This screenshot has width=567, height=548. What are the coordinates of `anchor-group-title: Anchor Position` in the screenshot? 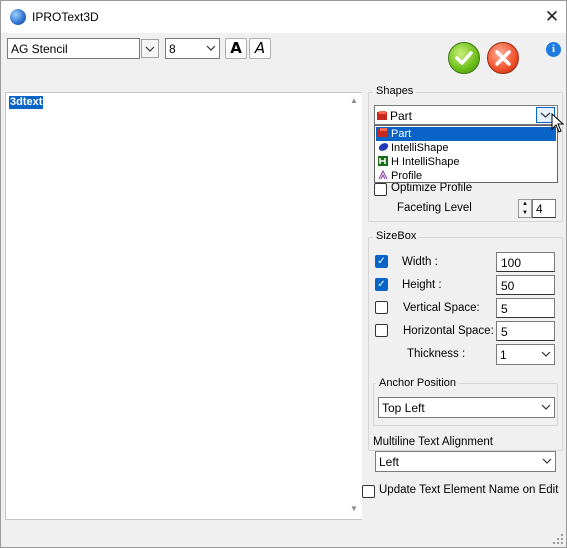 It's located at (418, 383).